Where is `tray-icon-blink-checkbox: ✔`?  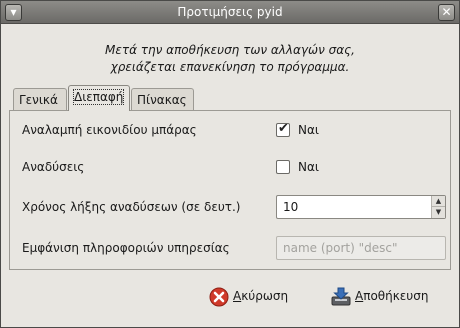
tray-icon-blink-checkbox: ✔ is located at coordinates (283, 129).